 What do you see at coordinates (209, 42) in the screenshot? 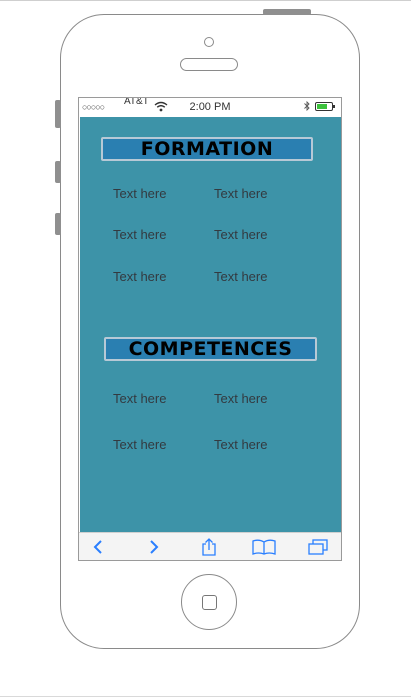
I see `front-camera` at bounding box center [209, 42].